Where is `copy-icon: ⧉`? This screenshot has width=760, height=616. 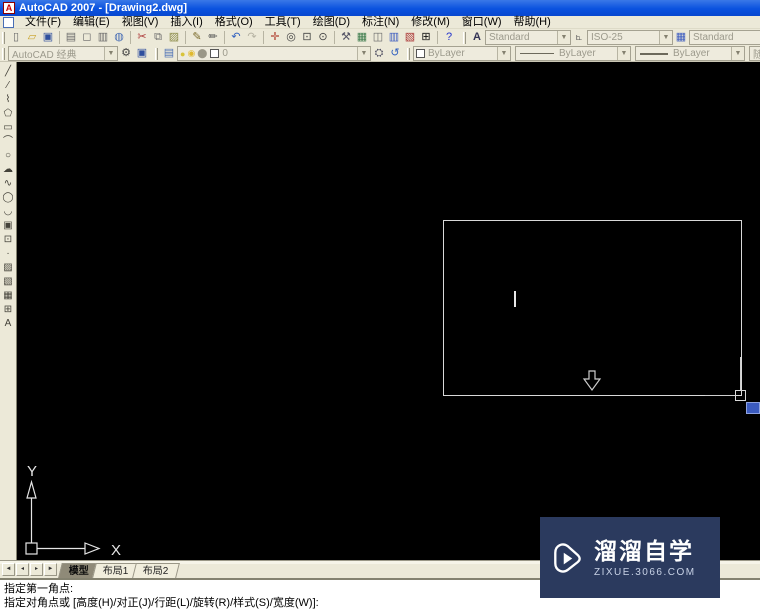 copy-icon: ⧉ is located at coordinates (158, 37).